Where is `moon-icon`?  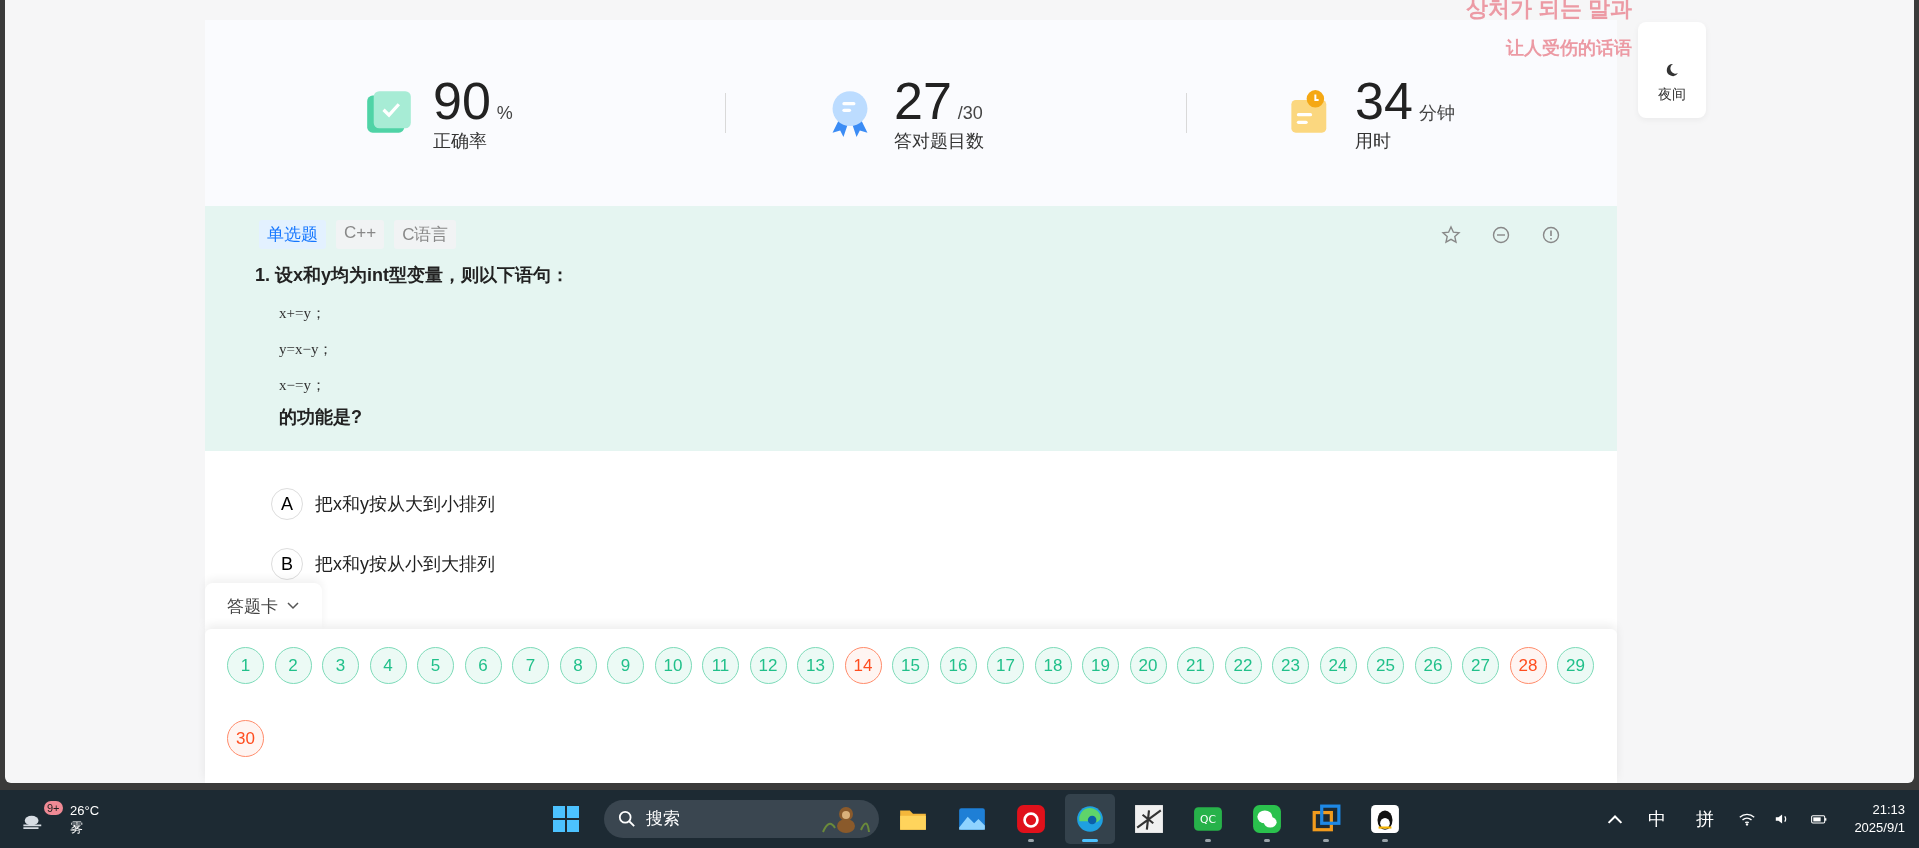 moon-icon is located at coordinates (1672, 70).